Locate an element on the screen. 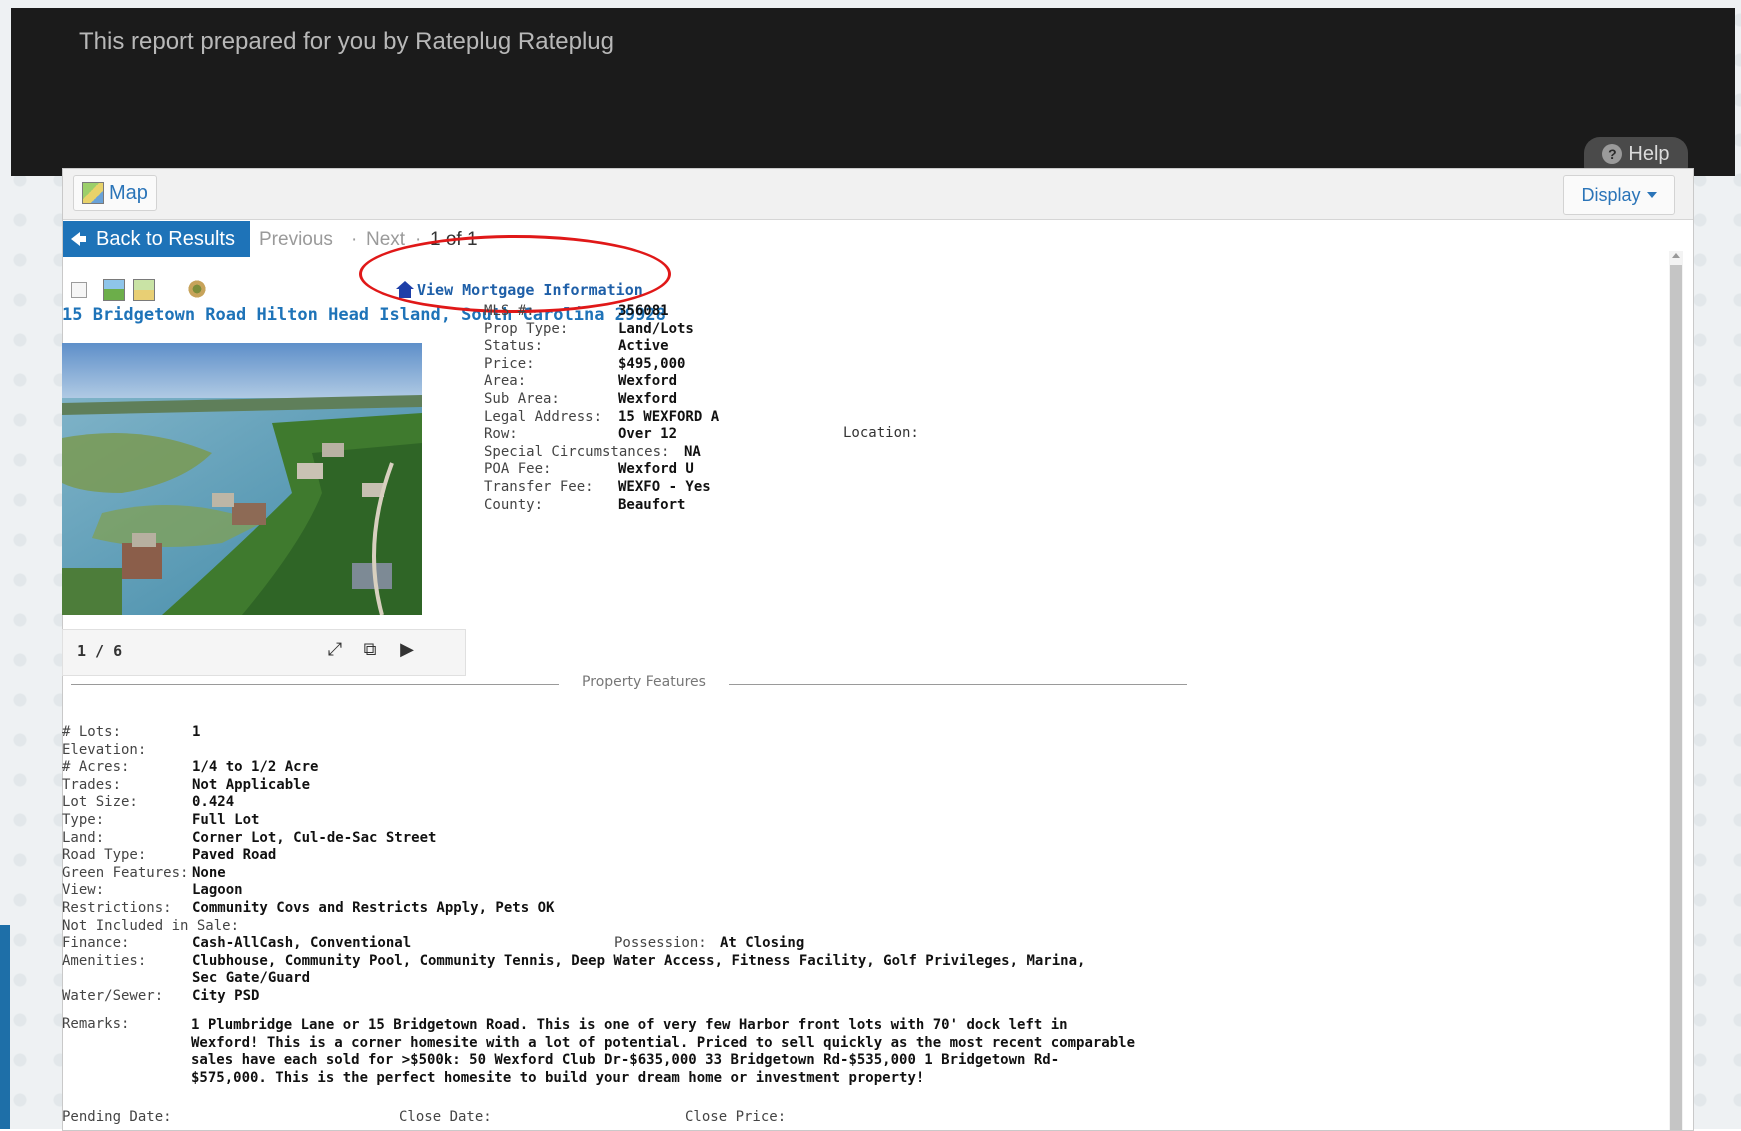  property-features-divider: Property Features is located at coordinates (629, 684).